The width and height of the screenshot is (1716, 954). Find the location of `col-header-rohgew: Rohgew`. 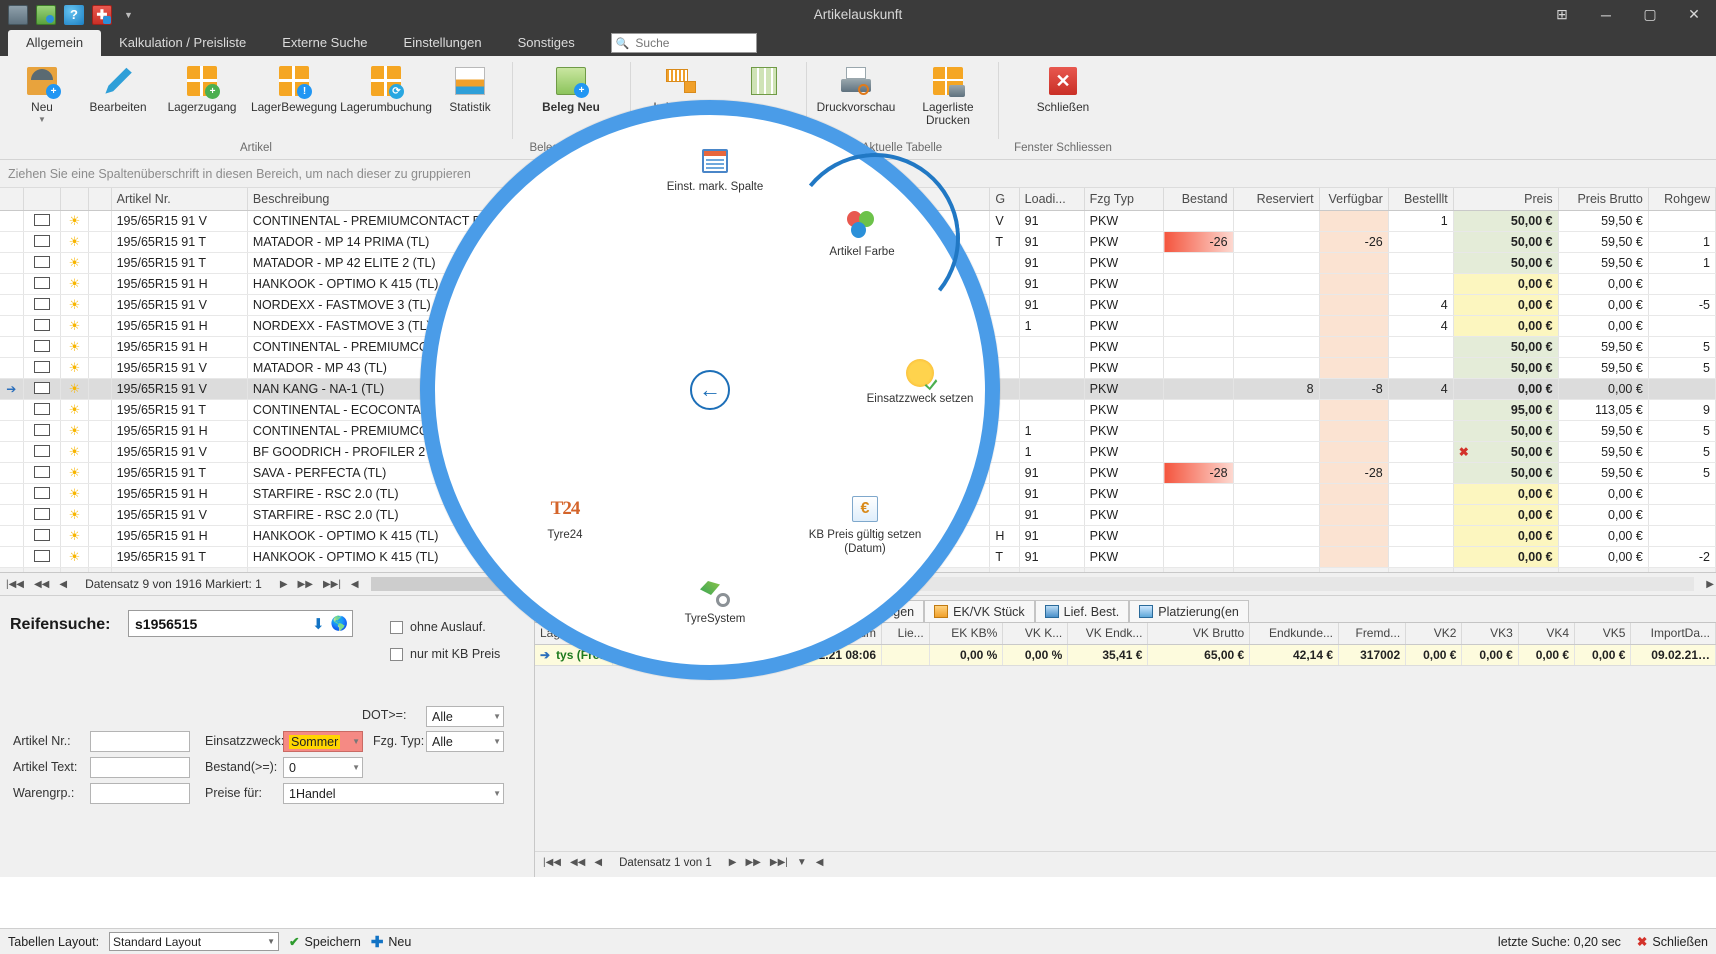

col-header-rohgew: Rohgew is located at coordinates (1682, 199).